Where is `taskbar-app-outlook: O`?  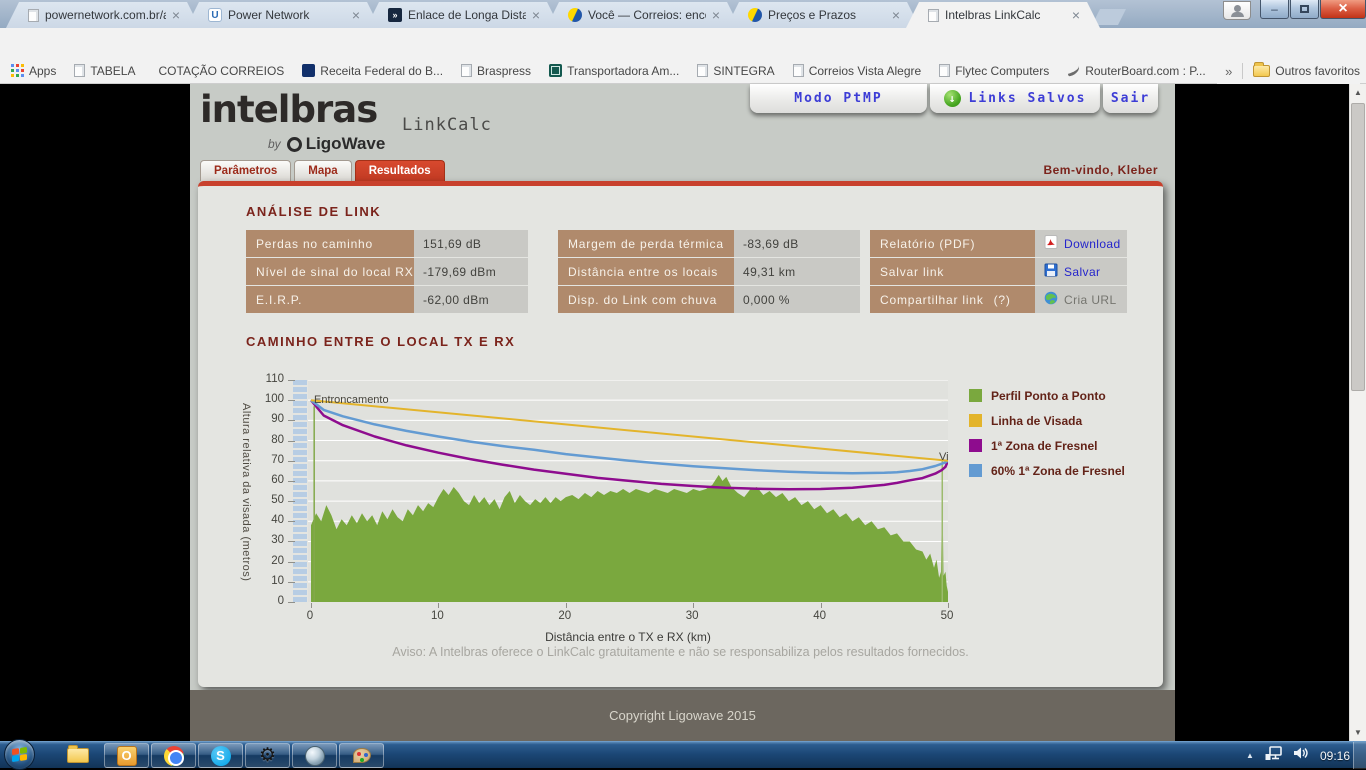 taskbar-app-outlook: O is located at coordinates (126, 755).